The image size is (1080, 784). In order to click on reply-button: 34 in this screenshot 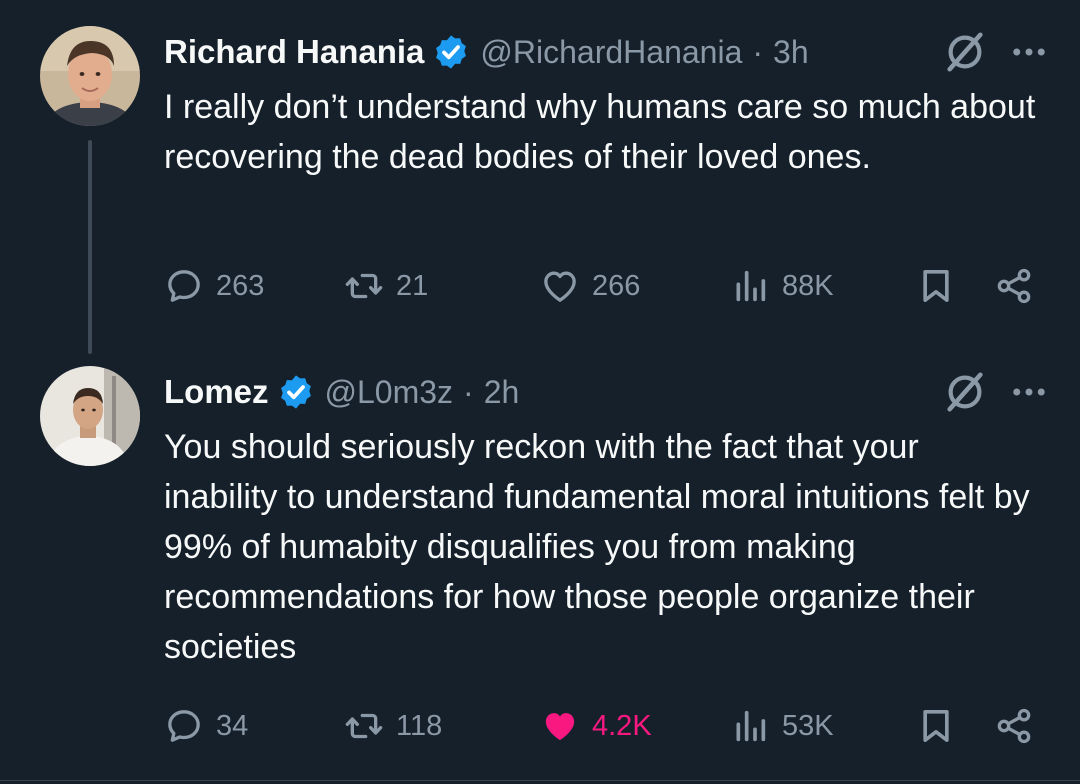, I will do `click(206, 726)`.